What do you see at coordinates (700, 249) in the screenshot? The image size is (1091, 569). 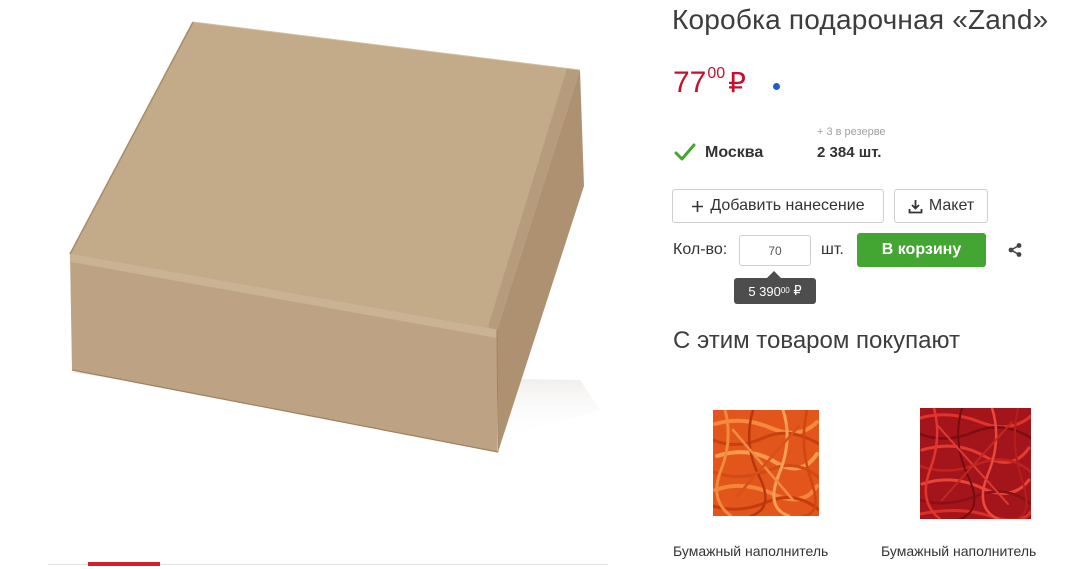 I see `quantity-label: Кол-во:` at bounding box center [700, 249].